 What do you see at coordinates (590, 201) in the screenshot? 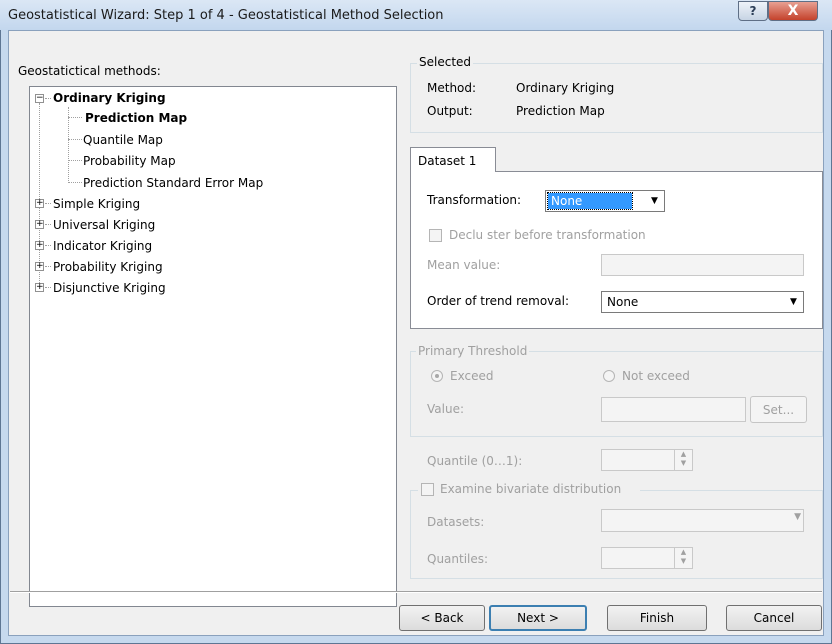
I see `transformation-value: None` at bounding box center [590, 201].